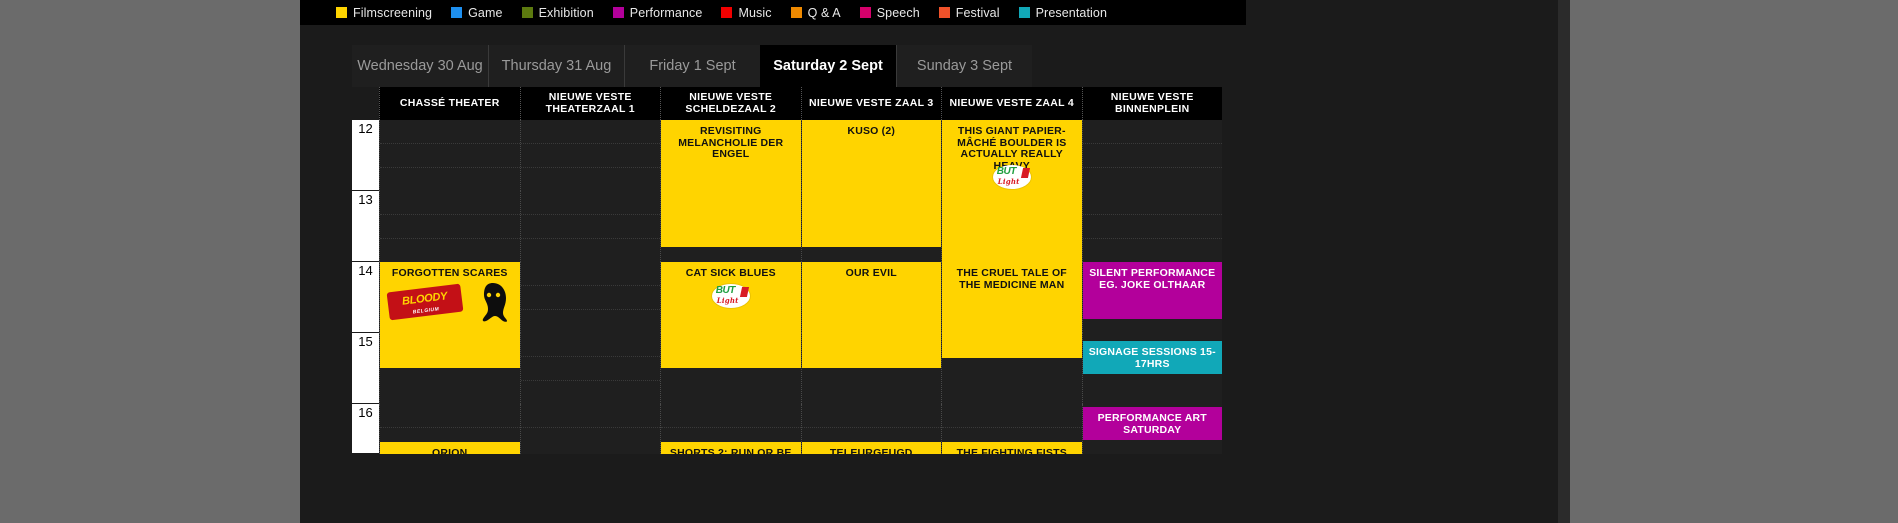 Image resolution: width=1898 pixels, height=523 pixels. Describe the element at coordinates (731, 219) in the screenshot. I see `event-revisiting-continuation` at that location.